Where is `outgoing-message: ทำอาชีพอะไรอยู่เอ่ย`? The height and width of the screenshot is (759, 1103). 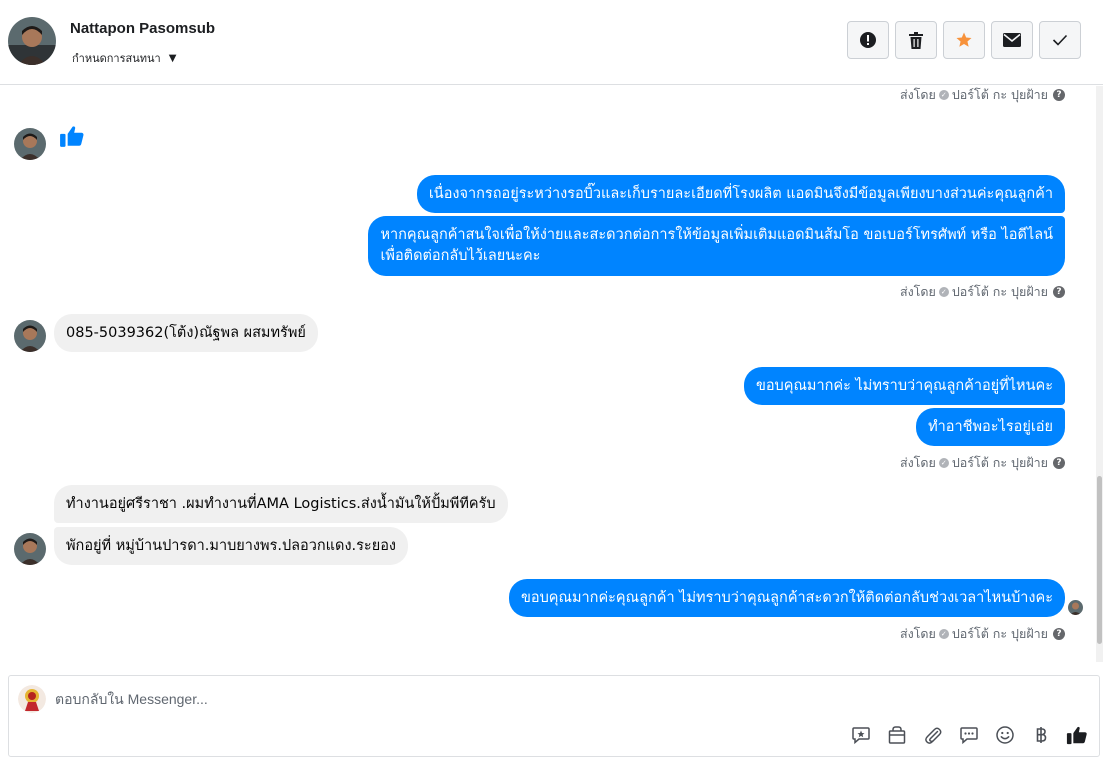 outgoing-message: ทำอาชีพอะไรอยู่เอ่ย is located at coordinates (990, 427).